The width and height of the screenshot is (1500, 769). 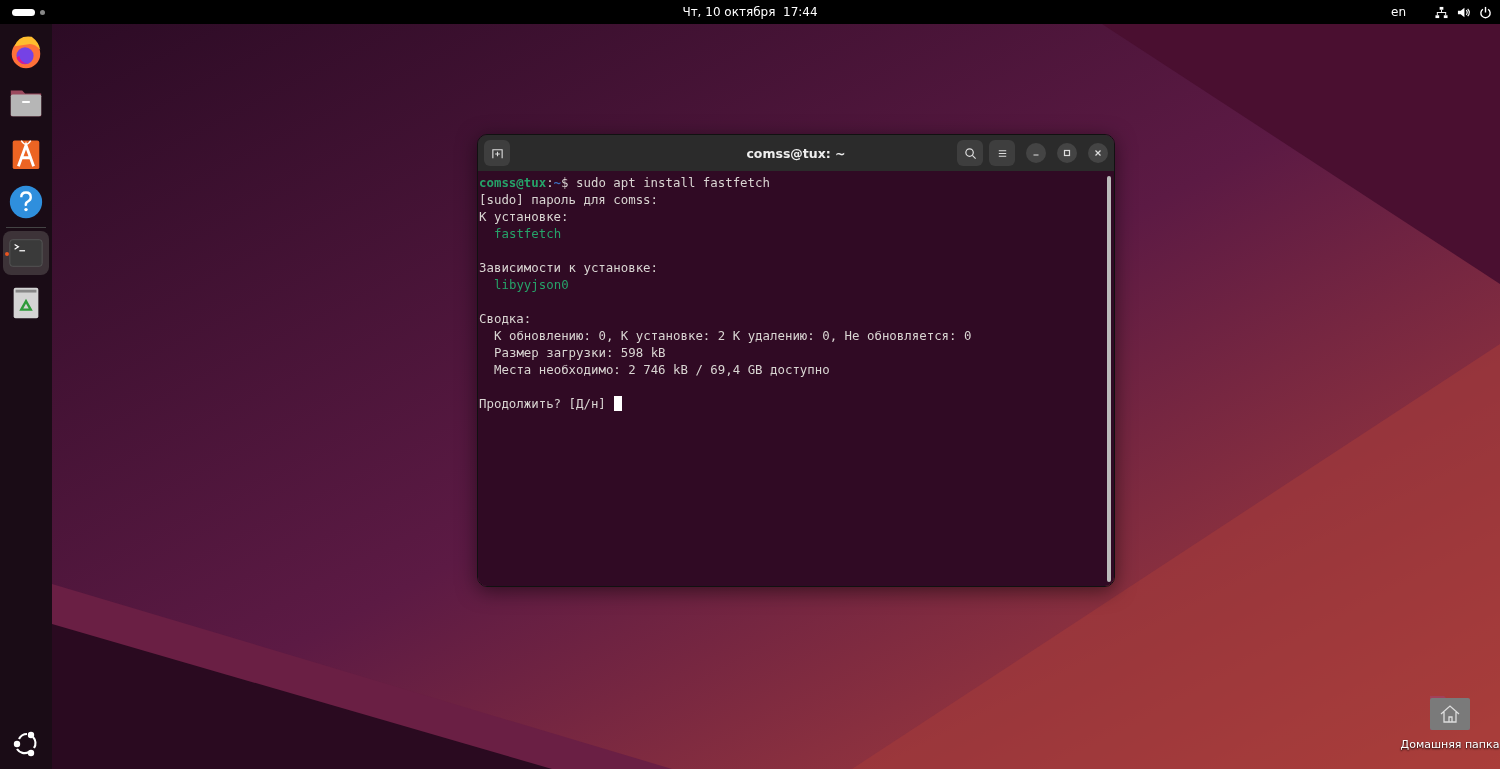 What do you see at coordinates (796, 153) in the screenshot?
I see `window-title: comss@tux: ~` at bounding box center [796, 153].